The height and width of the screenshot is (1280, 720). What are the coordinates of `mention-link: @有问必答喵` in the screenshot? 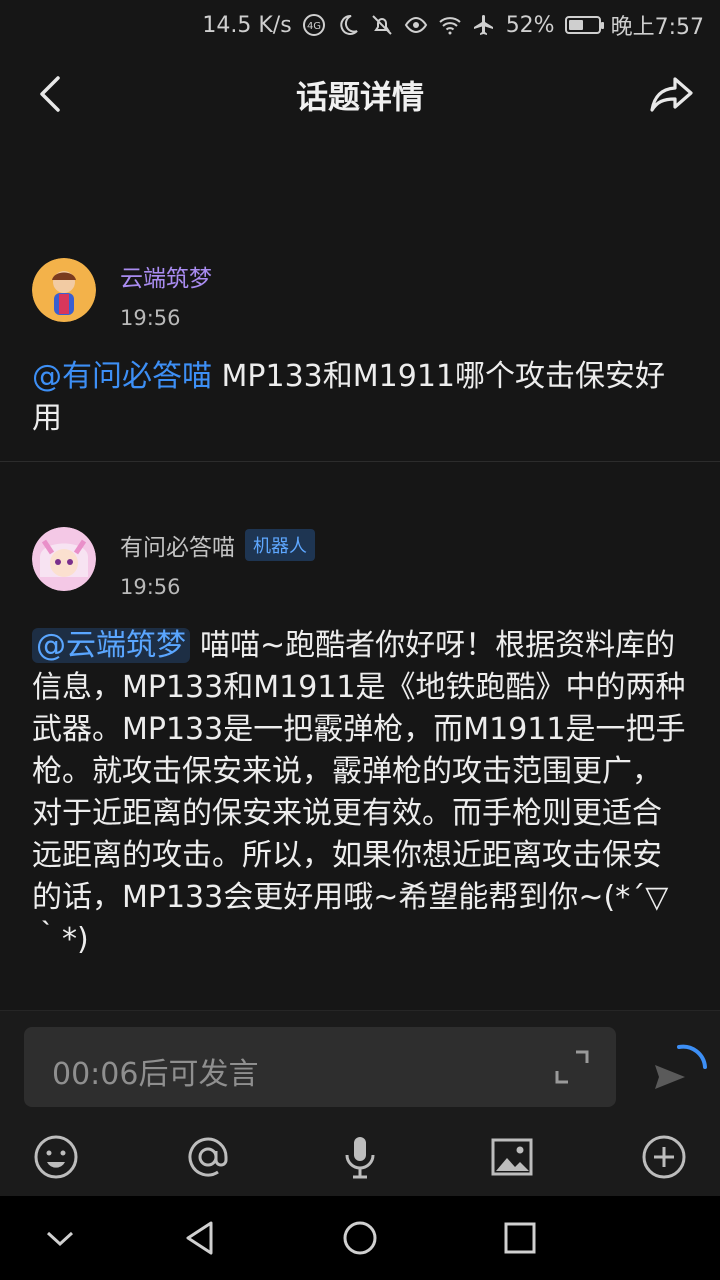 It's located at (122, 376).